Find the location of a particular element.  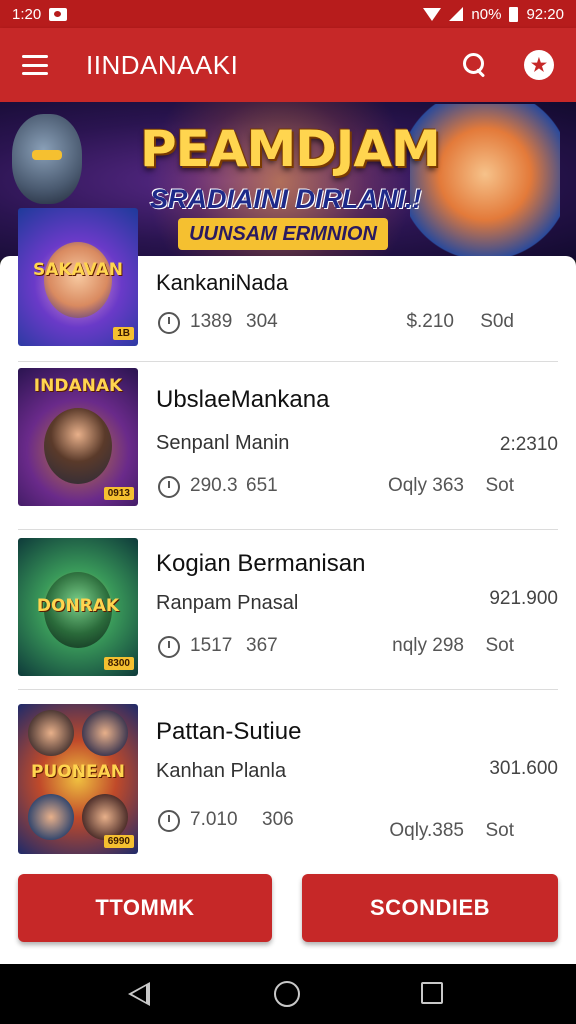

thumbnail-badge: 0913 is located at coordinates (118, 493).